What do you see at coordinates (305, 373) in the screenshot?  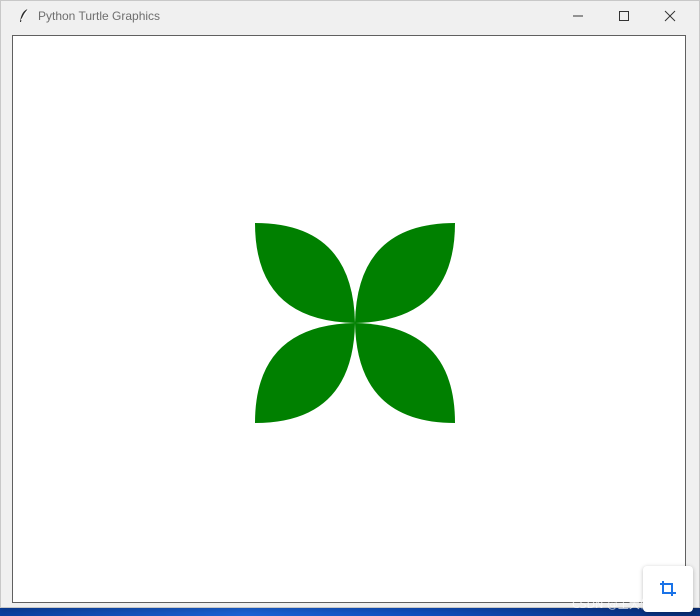 I see `petal-bottom-left` at bounding box center [305, 373].